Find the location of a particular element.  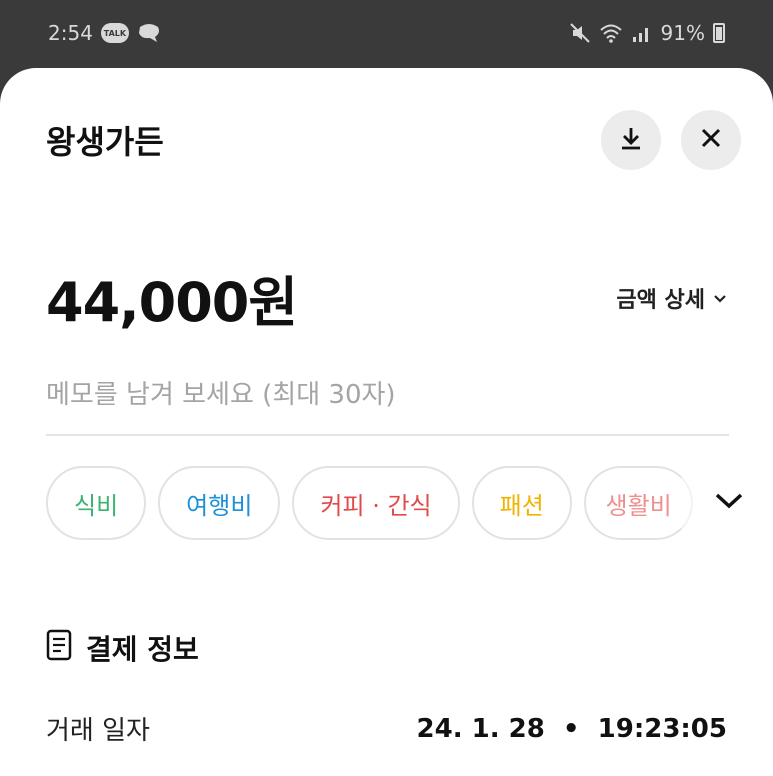

chip-label: 패션 is located at coordinates (521, 505).